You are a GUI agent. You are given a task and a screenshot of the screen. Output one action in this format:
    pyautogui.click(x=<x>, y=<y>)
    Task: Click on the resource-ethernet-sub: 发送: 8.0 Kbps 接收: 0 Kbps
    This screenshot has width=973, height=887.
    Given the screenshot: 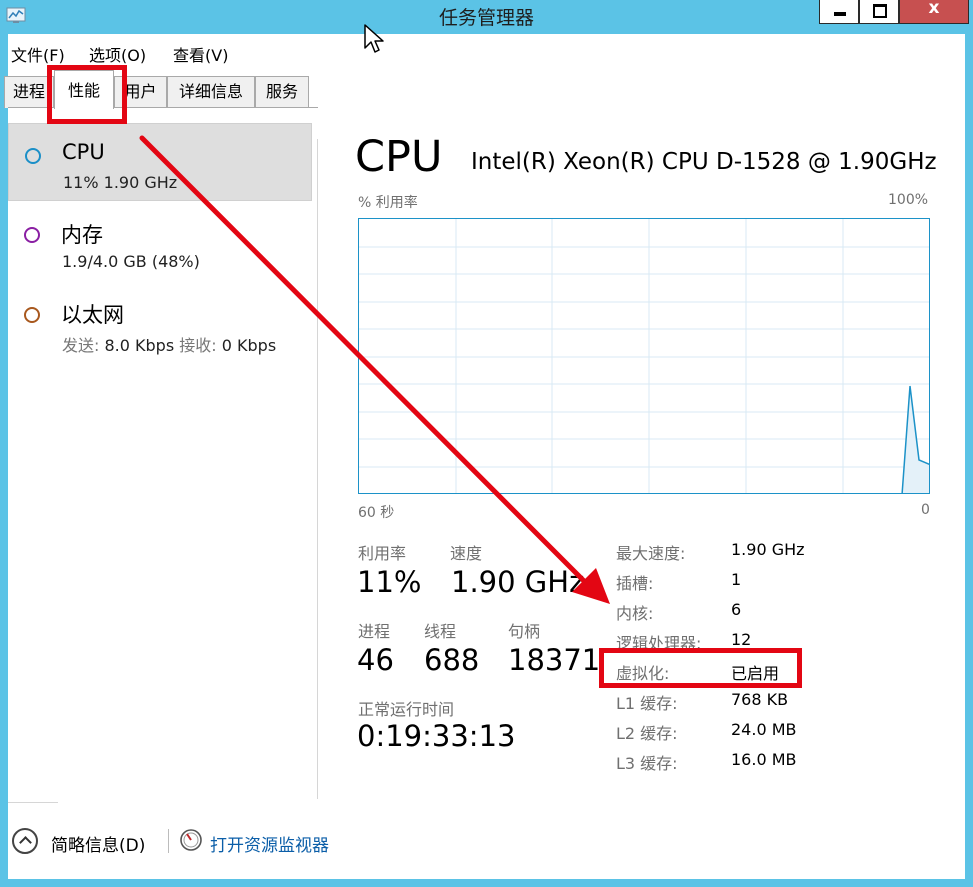 What is the action you would take?
    pyautogui.click(x=169, y=344)
    